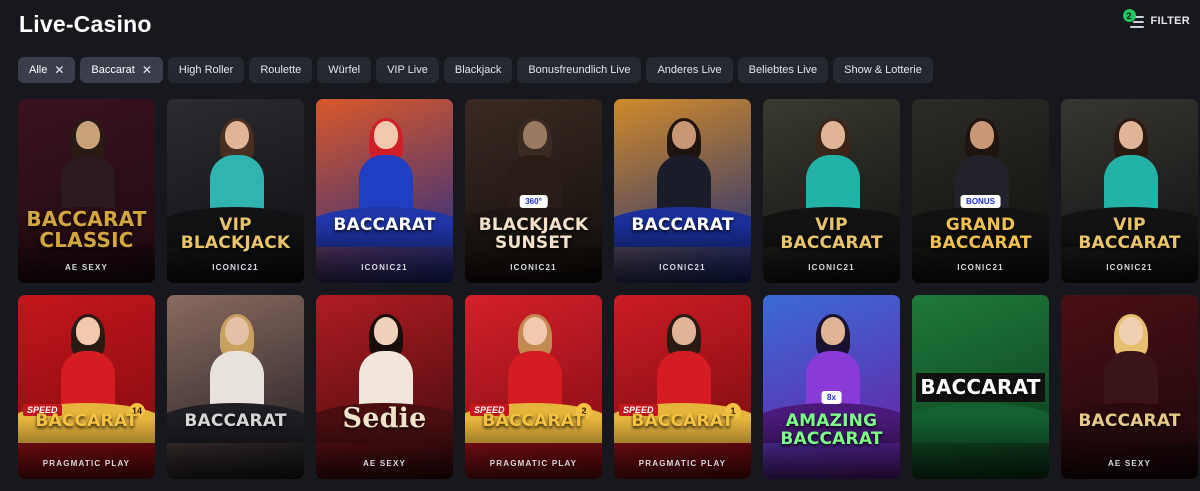 Image resolution: width=1200 pixels, height=491 pixels. I want to click on game-name: Sedie, so click(384, 418).